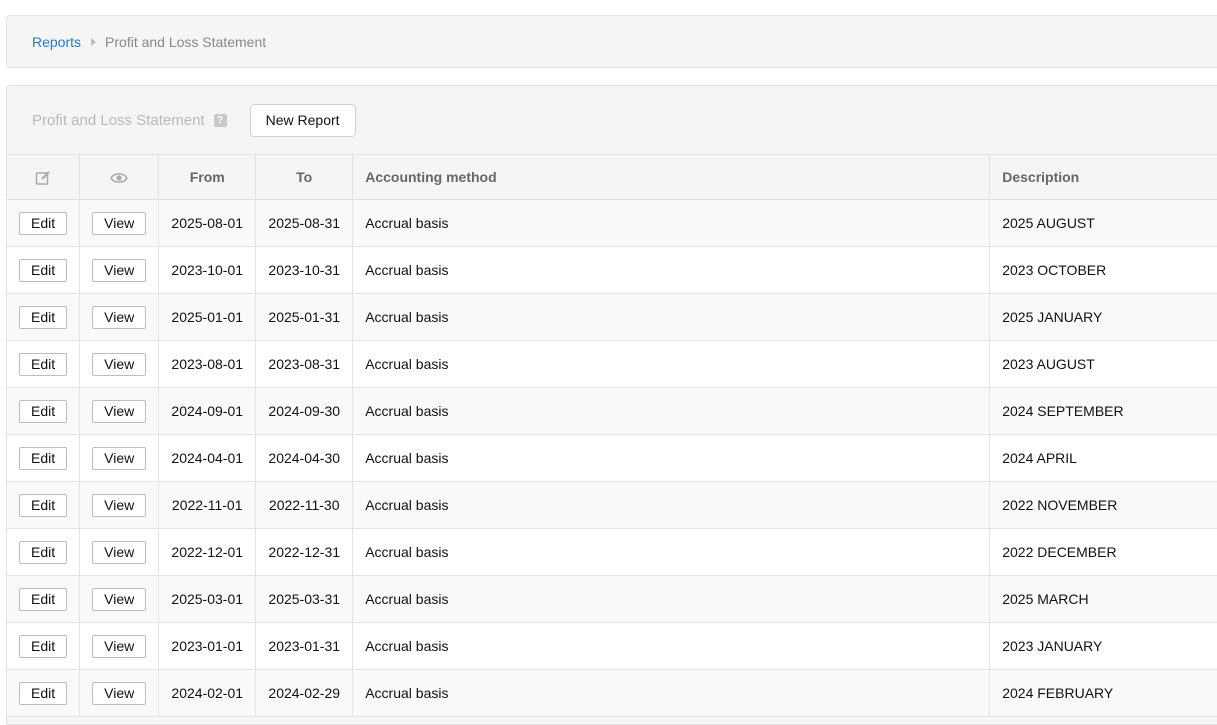 Image resolution: width=1217 pixels, height=725 pixels. Describe the element at coordinates (1103, 411) in the screenshot. I see `description: 2024 SEPTEMBER` at that location.